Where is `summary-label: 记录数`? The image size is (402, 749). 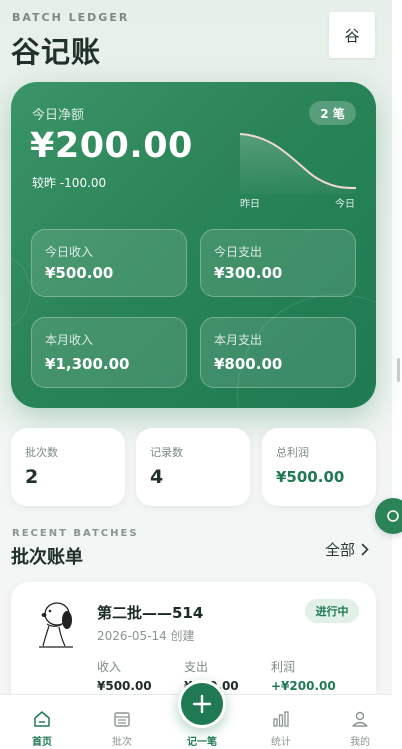
summary-label: 记录数 is located at coordinates (166, 452).